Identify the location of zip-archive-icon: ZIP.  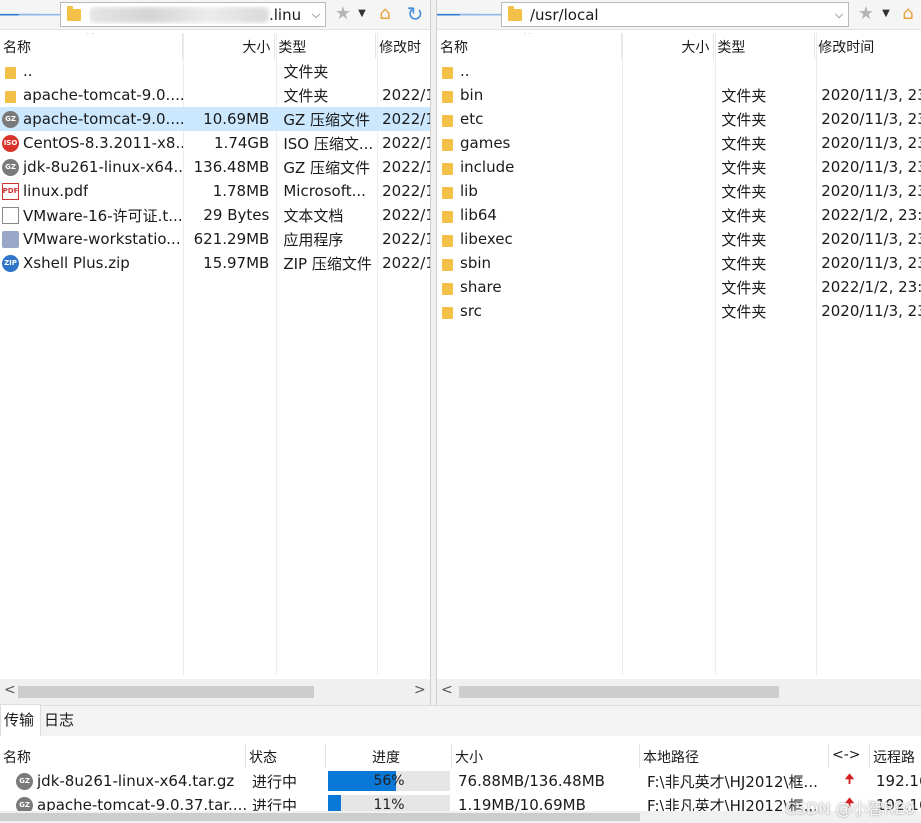
(10, 263).